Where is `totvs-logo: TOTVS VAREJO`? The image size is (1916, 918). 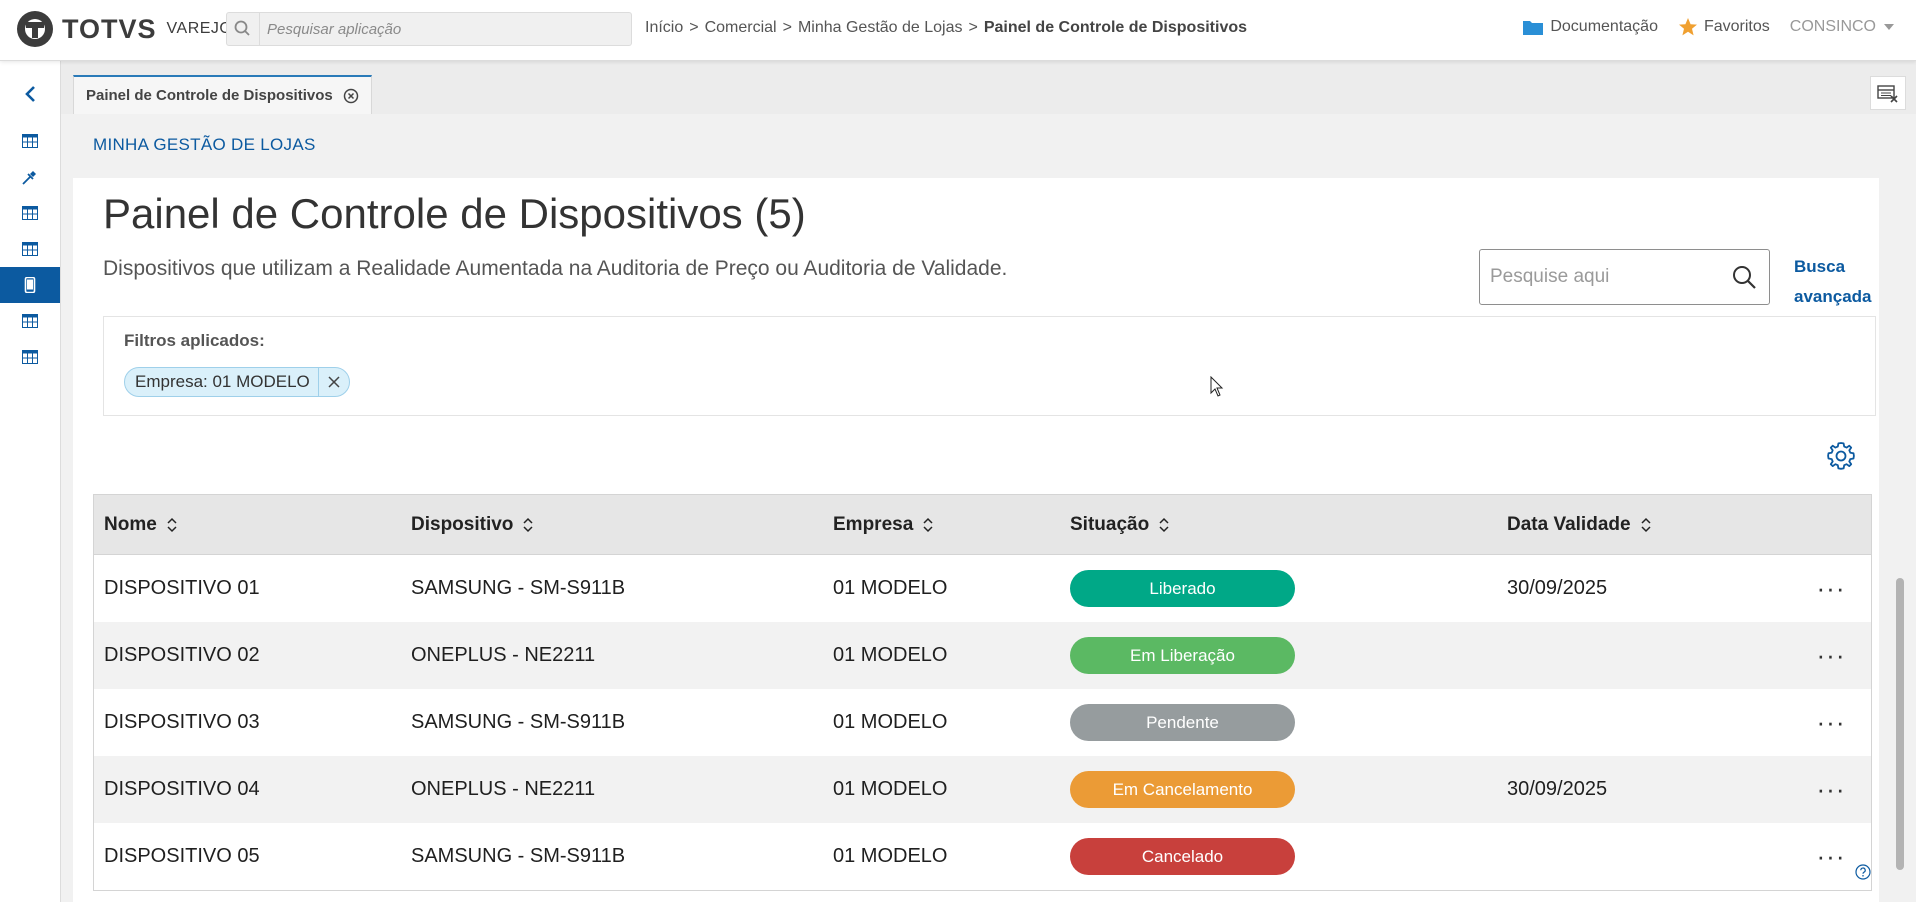
totvs-logo: TOTVS VAREJO is located at coordinates (124, 29).